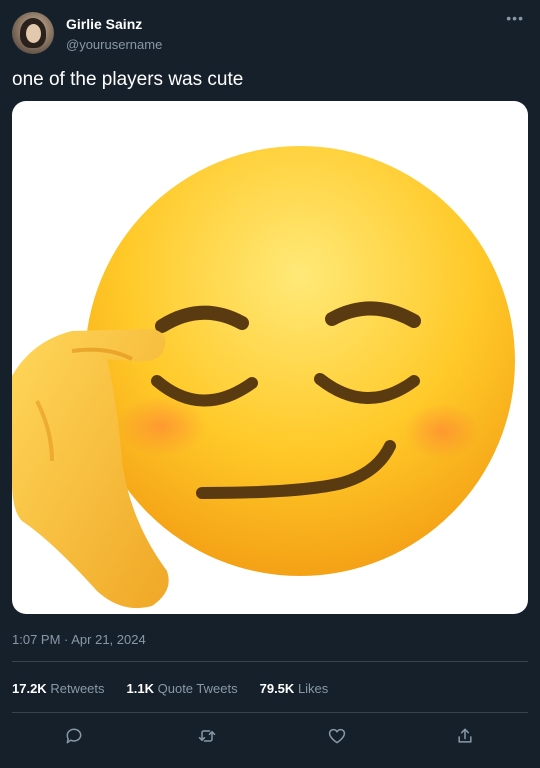  I want to click on retweets-stat: 17.2K Retweets, so click(58, 688).